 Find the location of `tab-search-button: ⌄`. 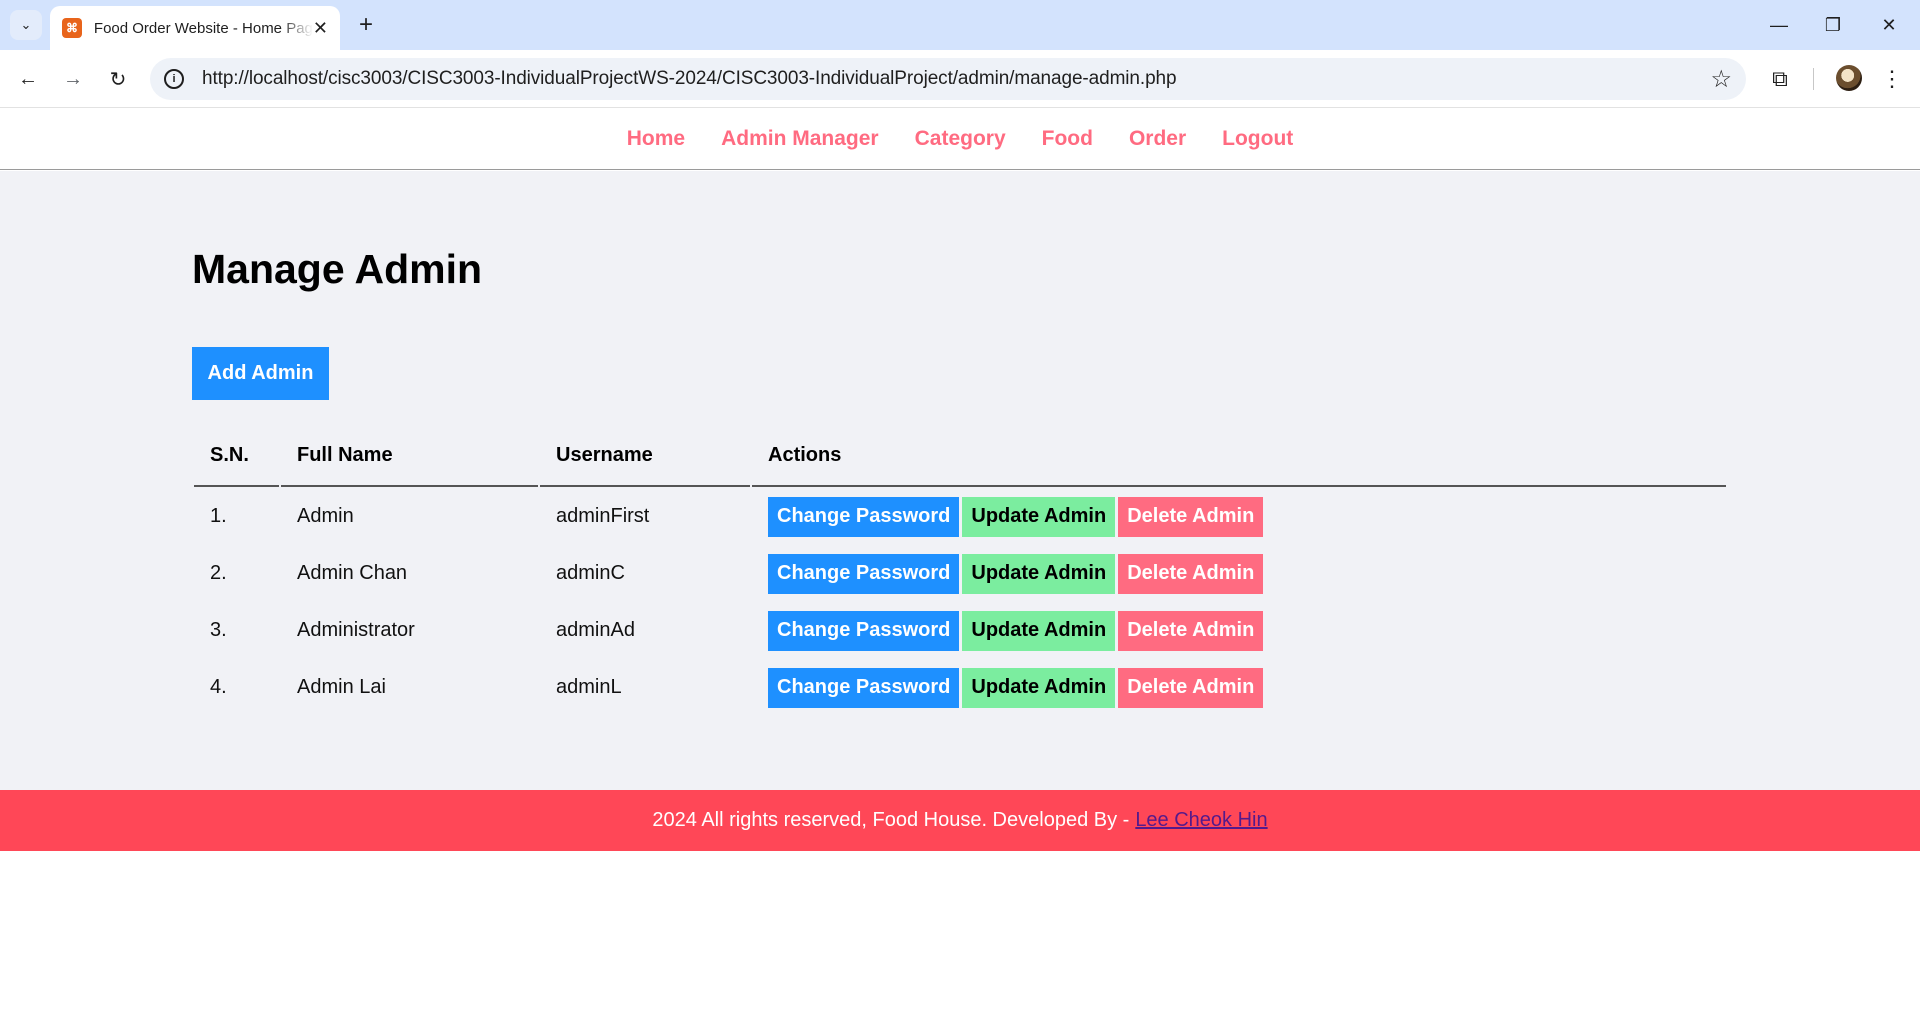

tab-search-button: ⌄ is located at coordinates (26, 25).